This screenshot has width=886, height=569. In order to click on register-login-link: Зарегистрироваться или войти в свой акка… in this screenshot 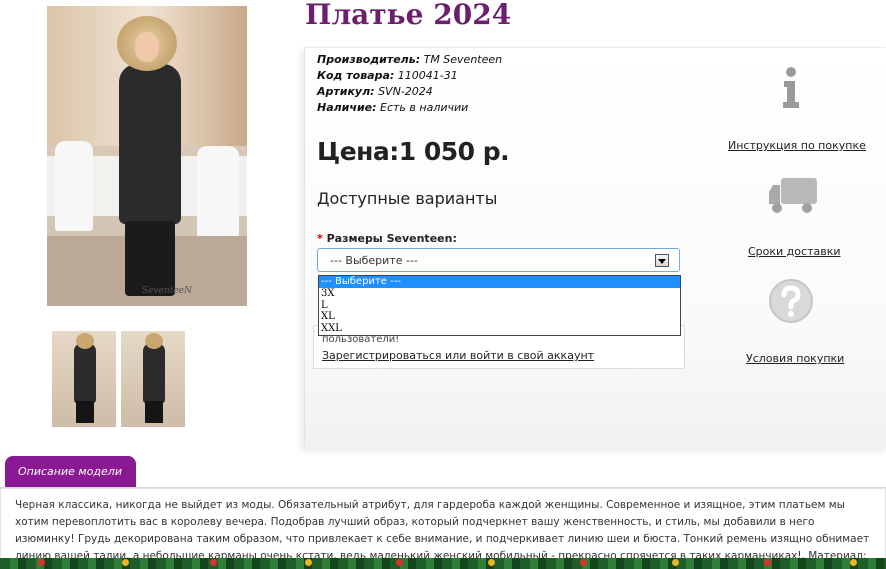, I will do `click(458, 355)`.